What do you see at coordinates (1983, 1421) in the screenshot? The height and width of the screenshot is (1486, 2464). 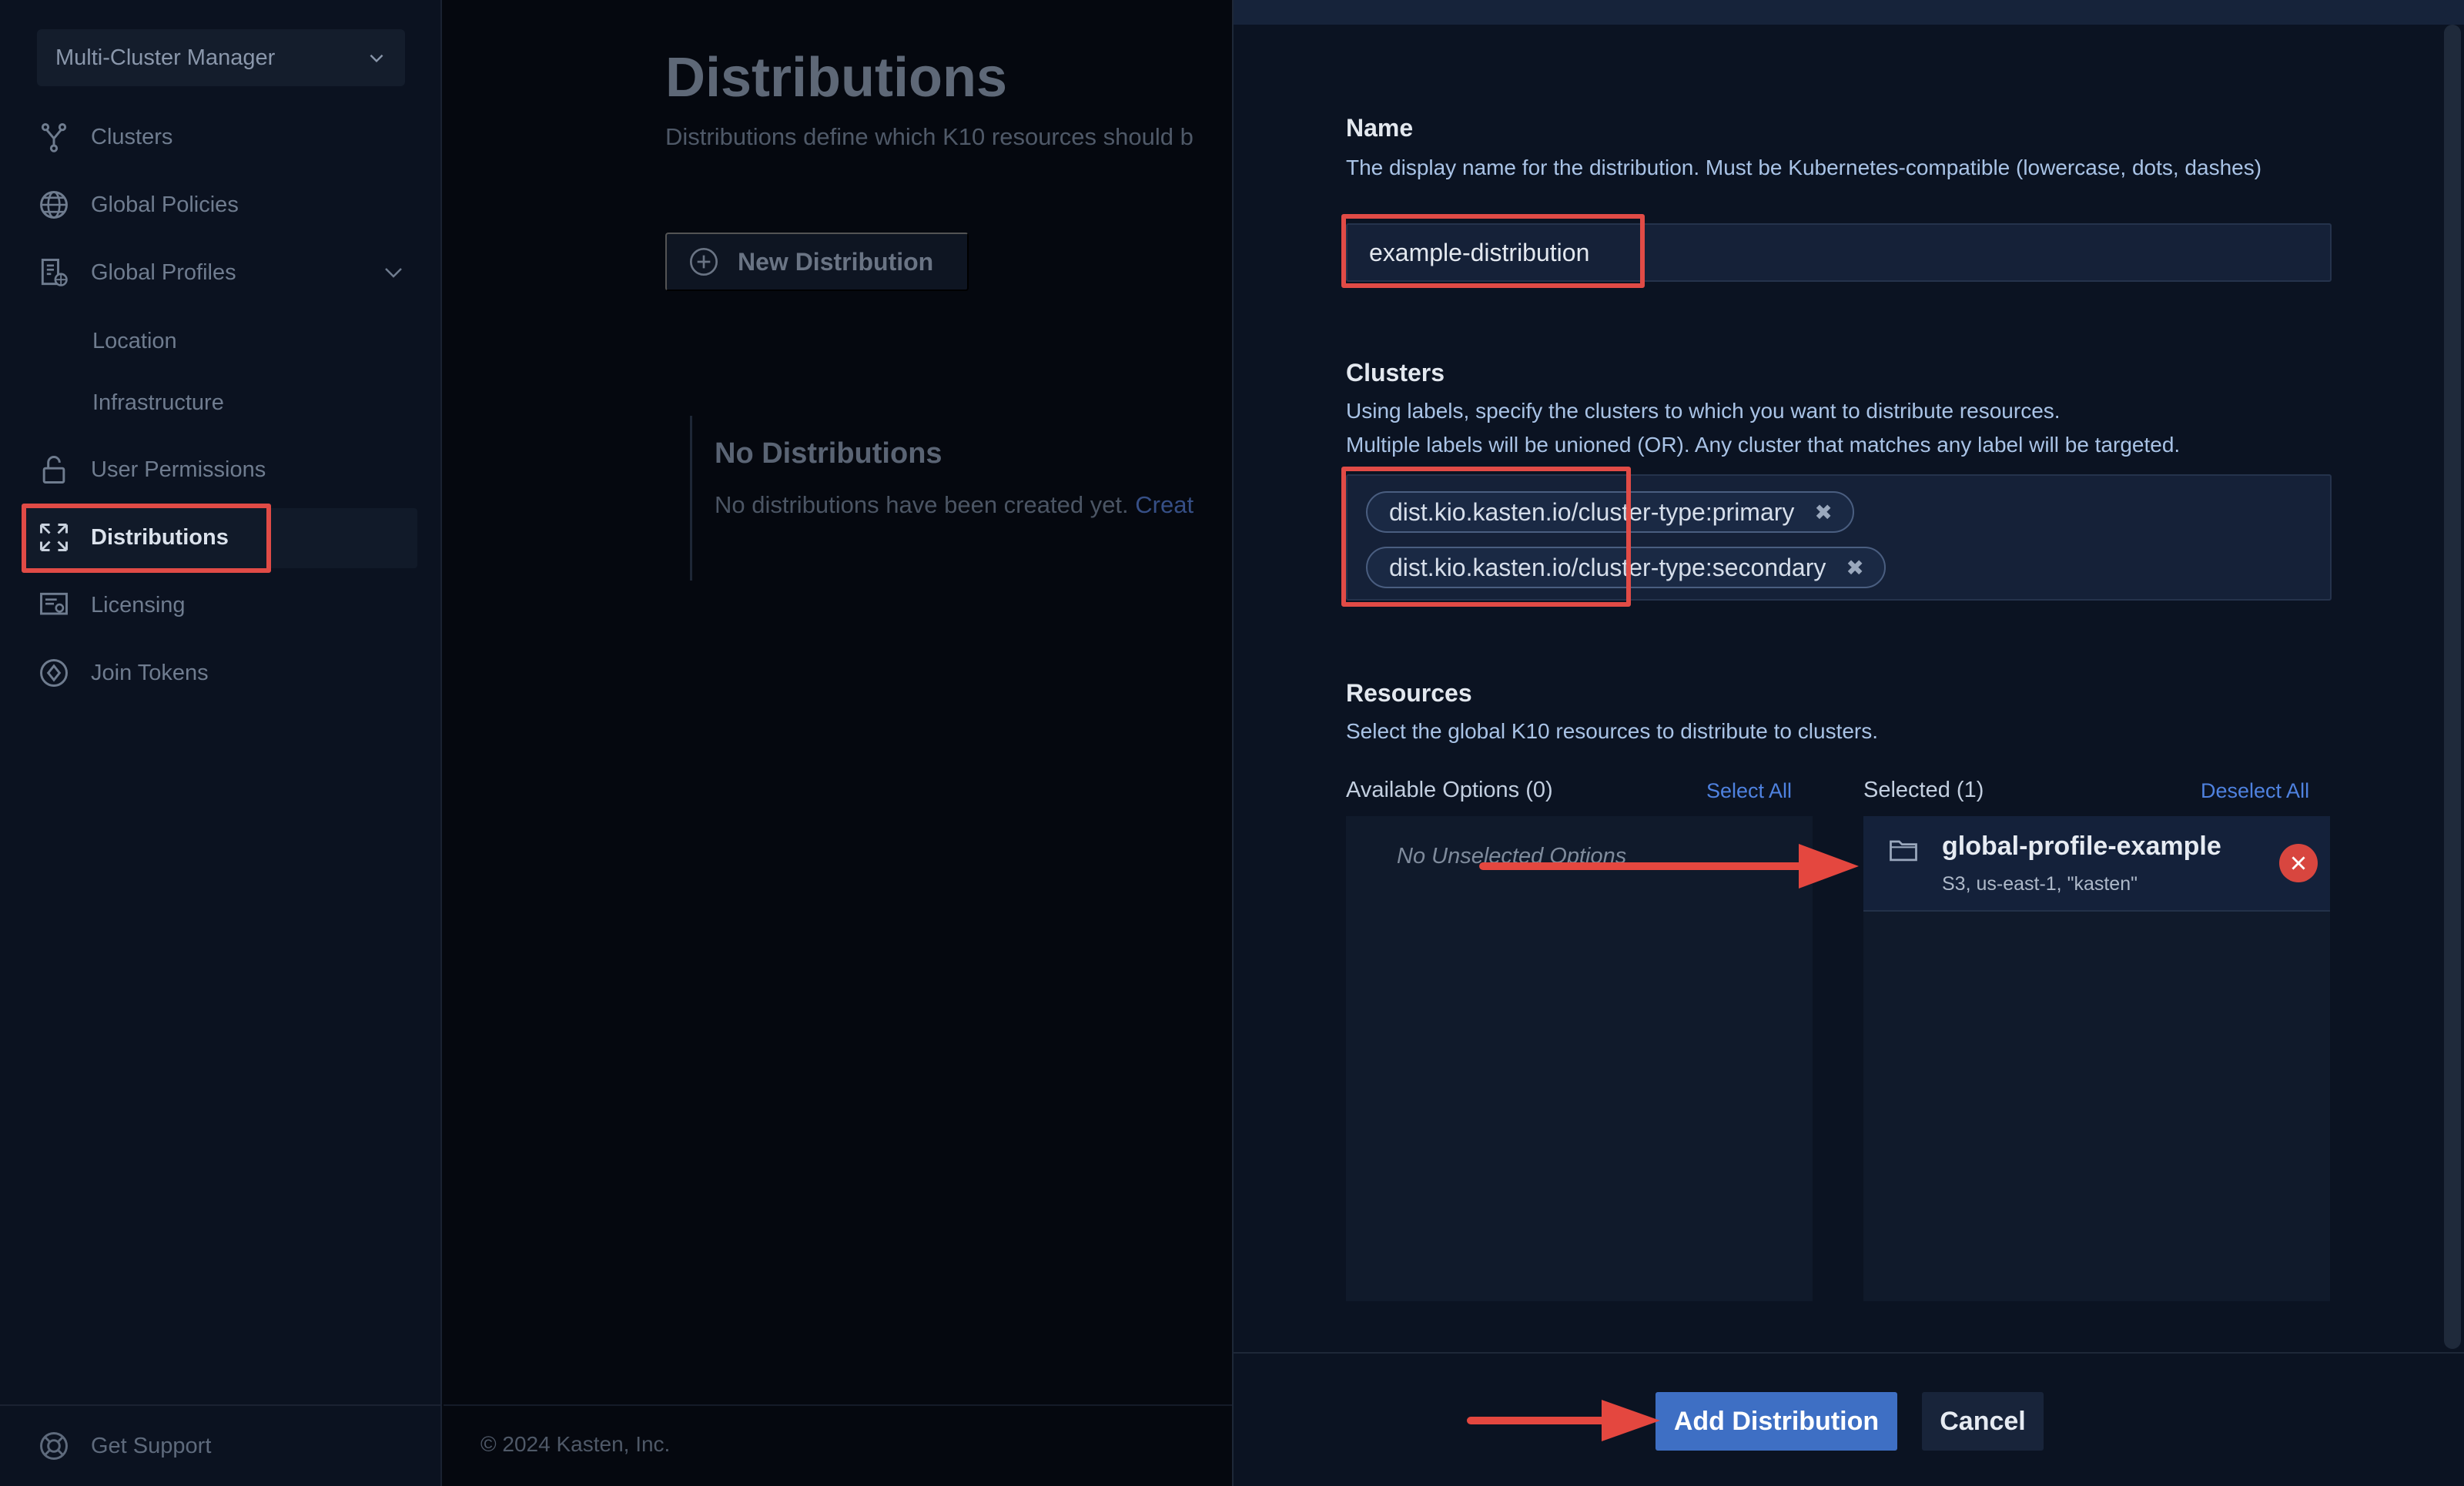 I see `cancel-button: Cancel` at bounding box center [1983, 1421].